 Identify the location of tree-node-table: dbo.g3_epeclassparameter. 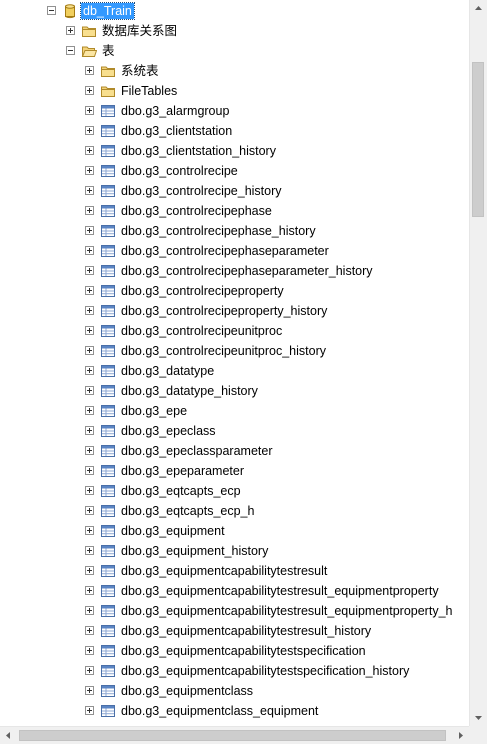
(234, 451).